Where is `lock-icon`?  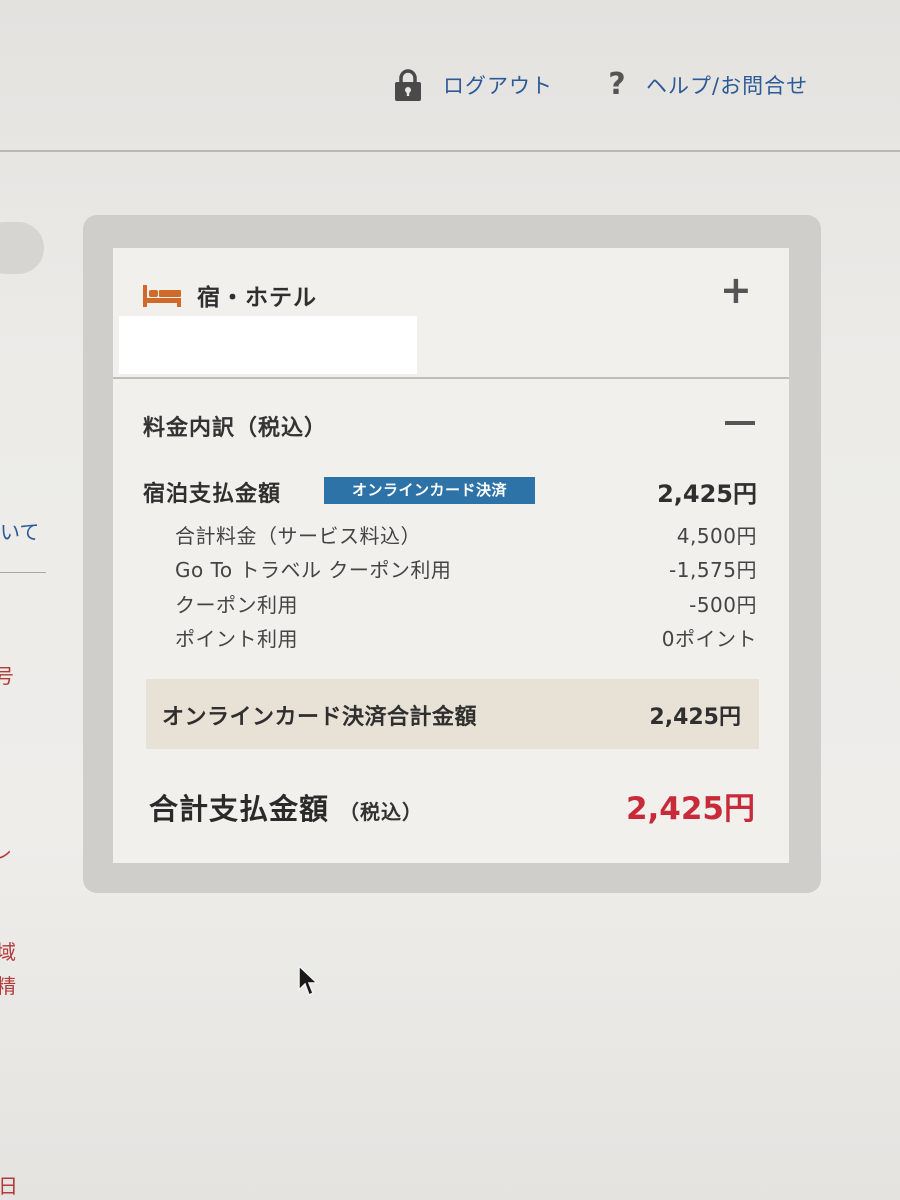
lock-icon is located at coordinates (408, 85).